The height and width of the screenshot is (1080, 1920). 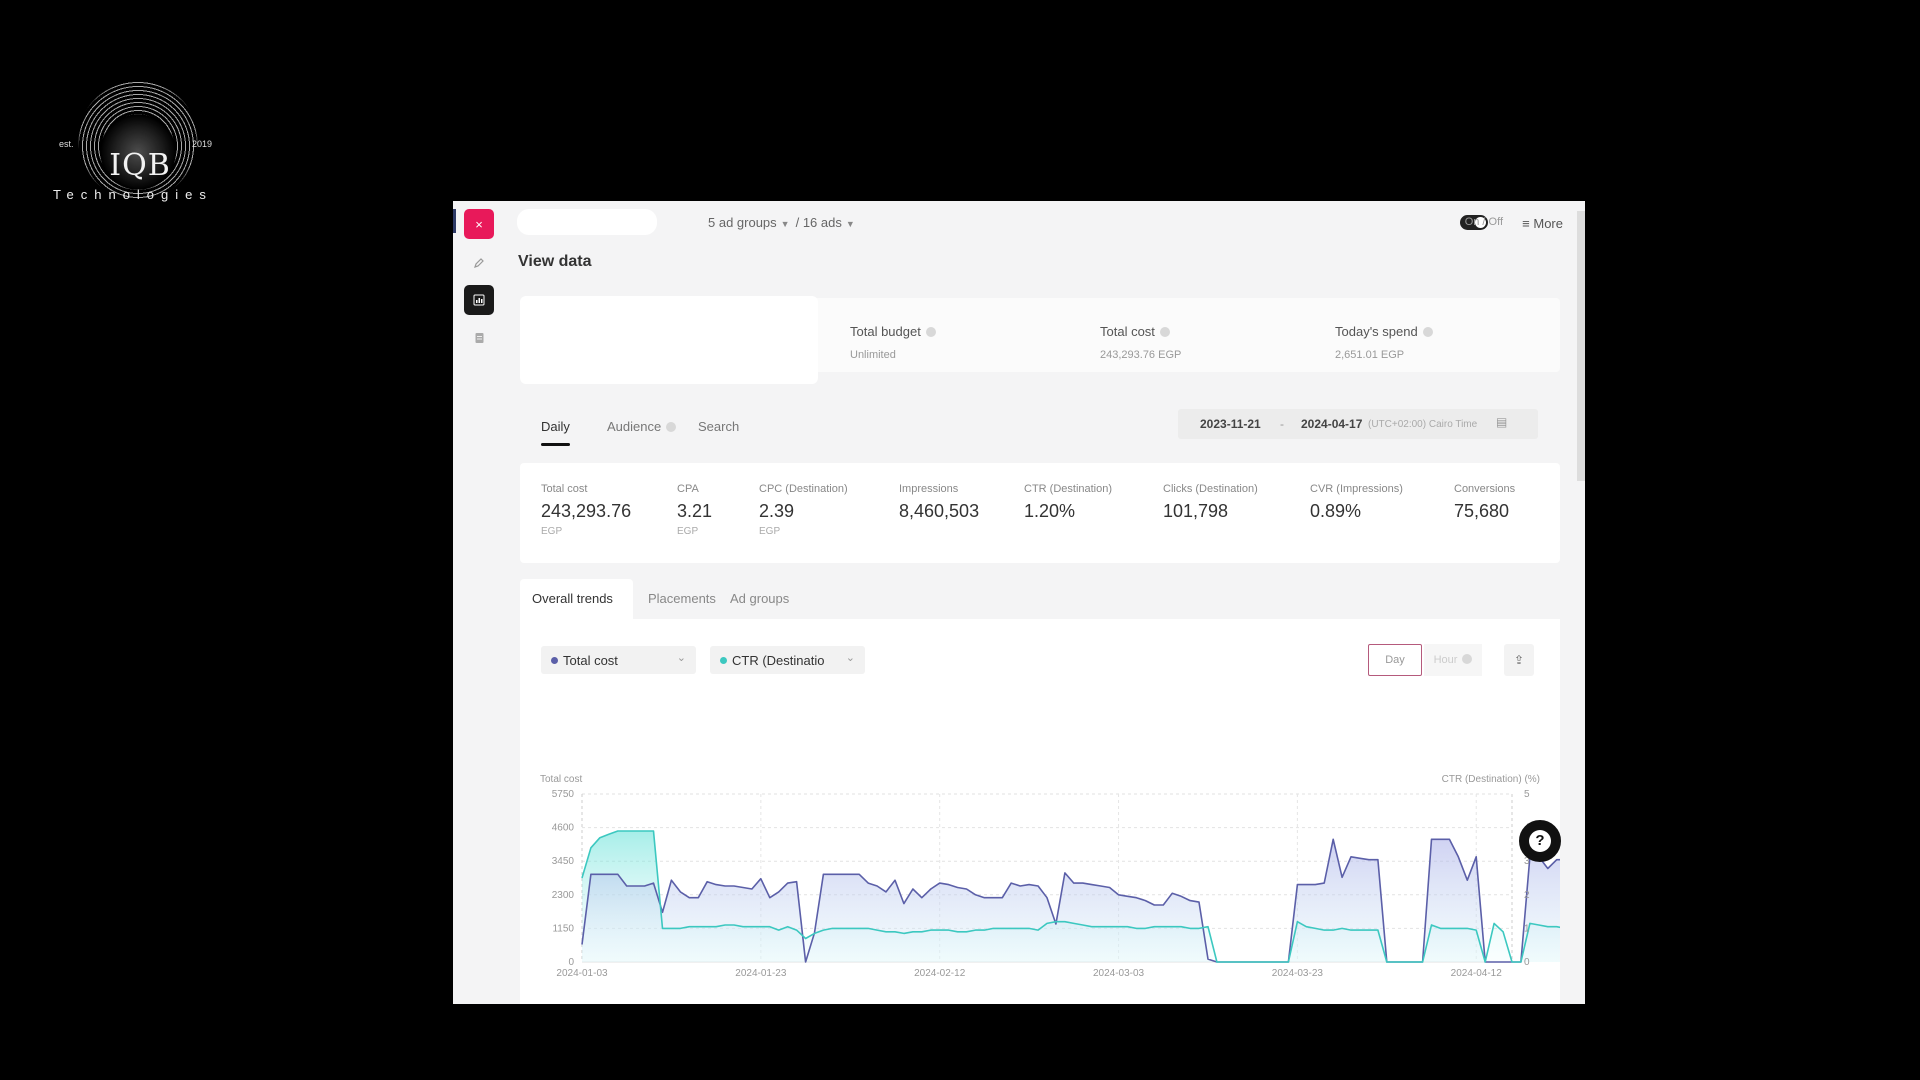 What do you see at coordinates (1542, 223) in the screenshot?
I see `more-menu-button: ≡ More` at bounding box center [1542, 223].